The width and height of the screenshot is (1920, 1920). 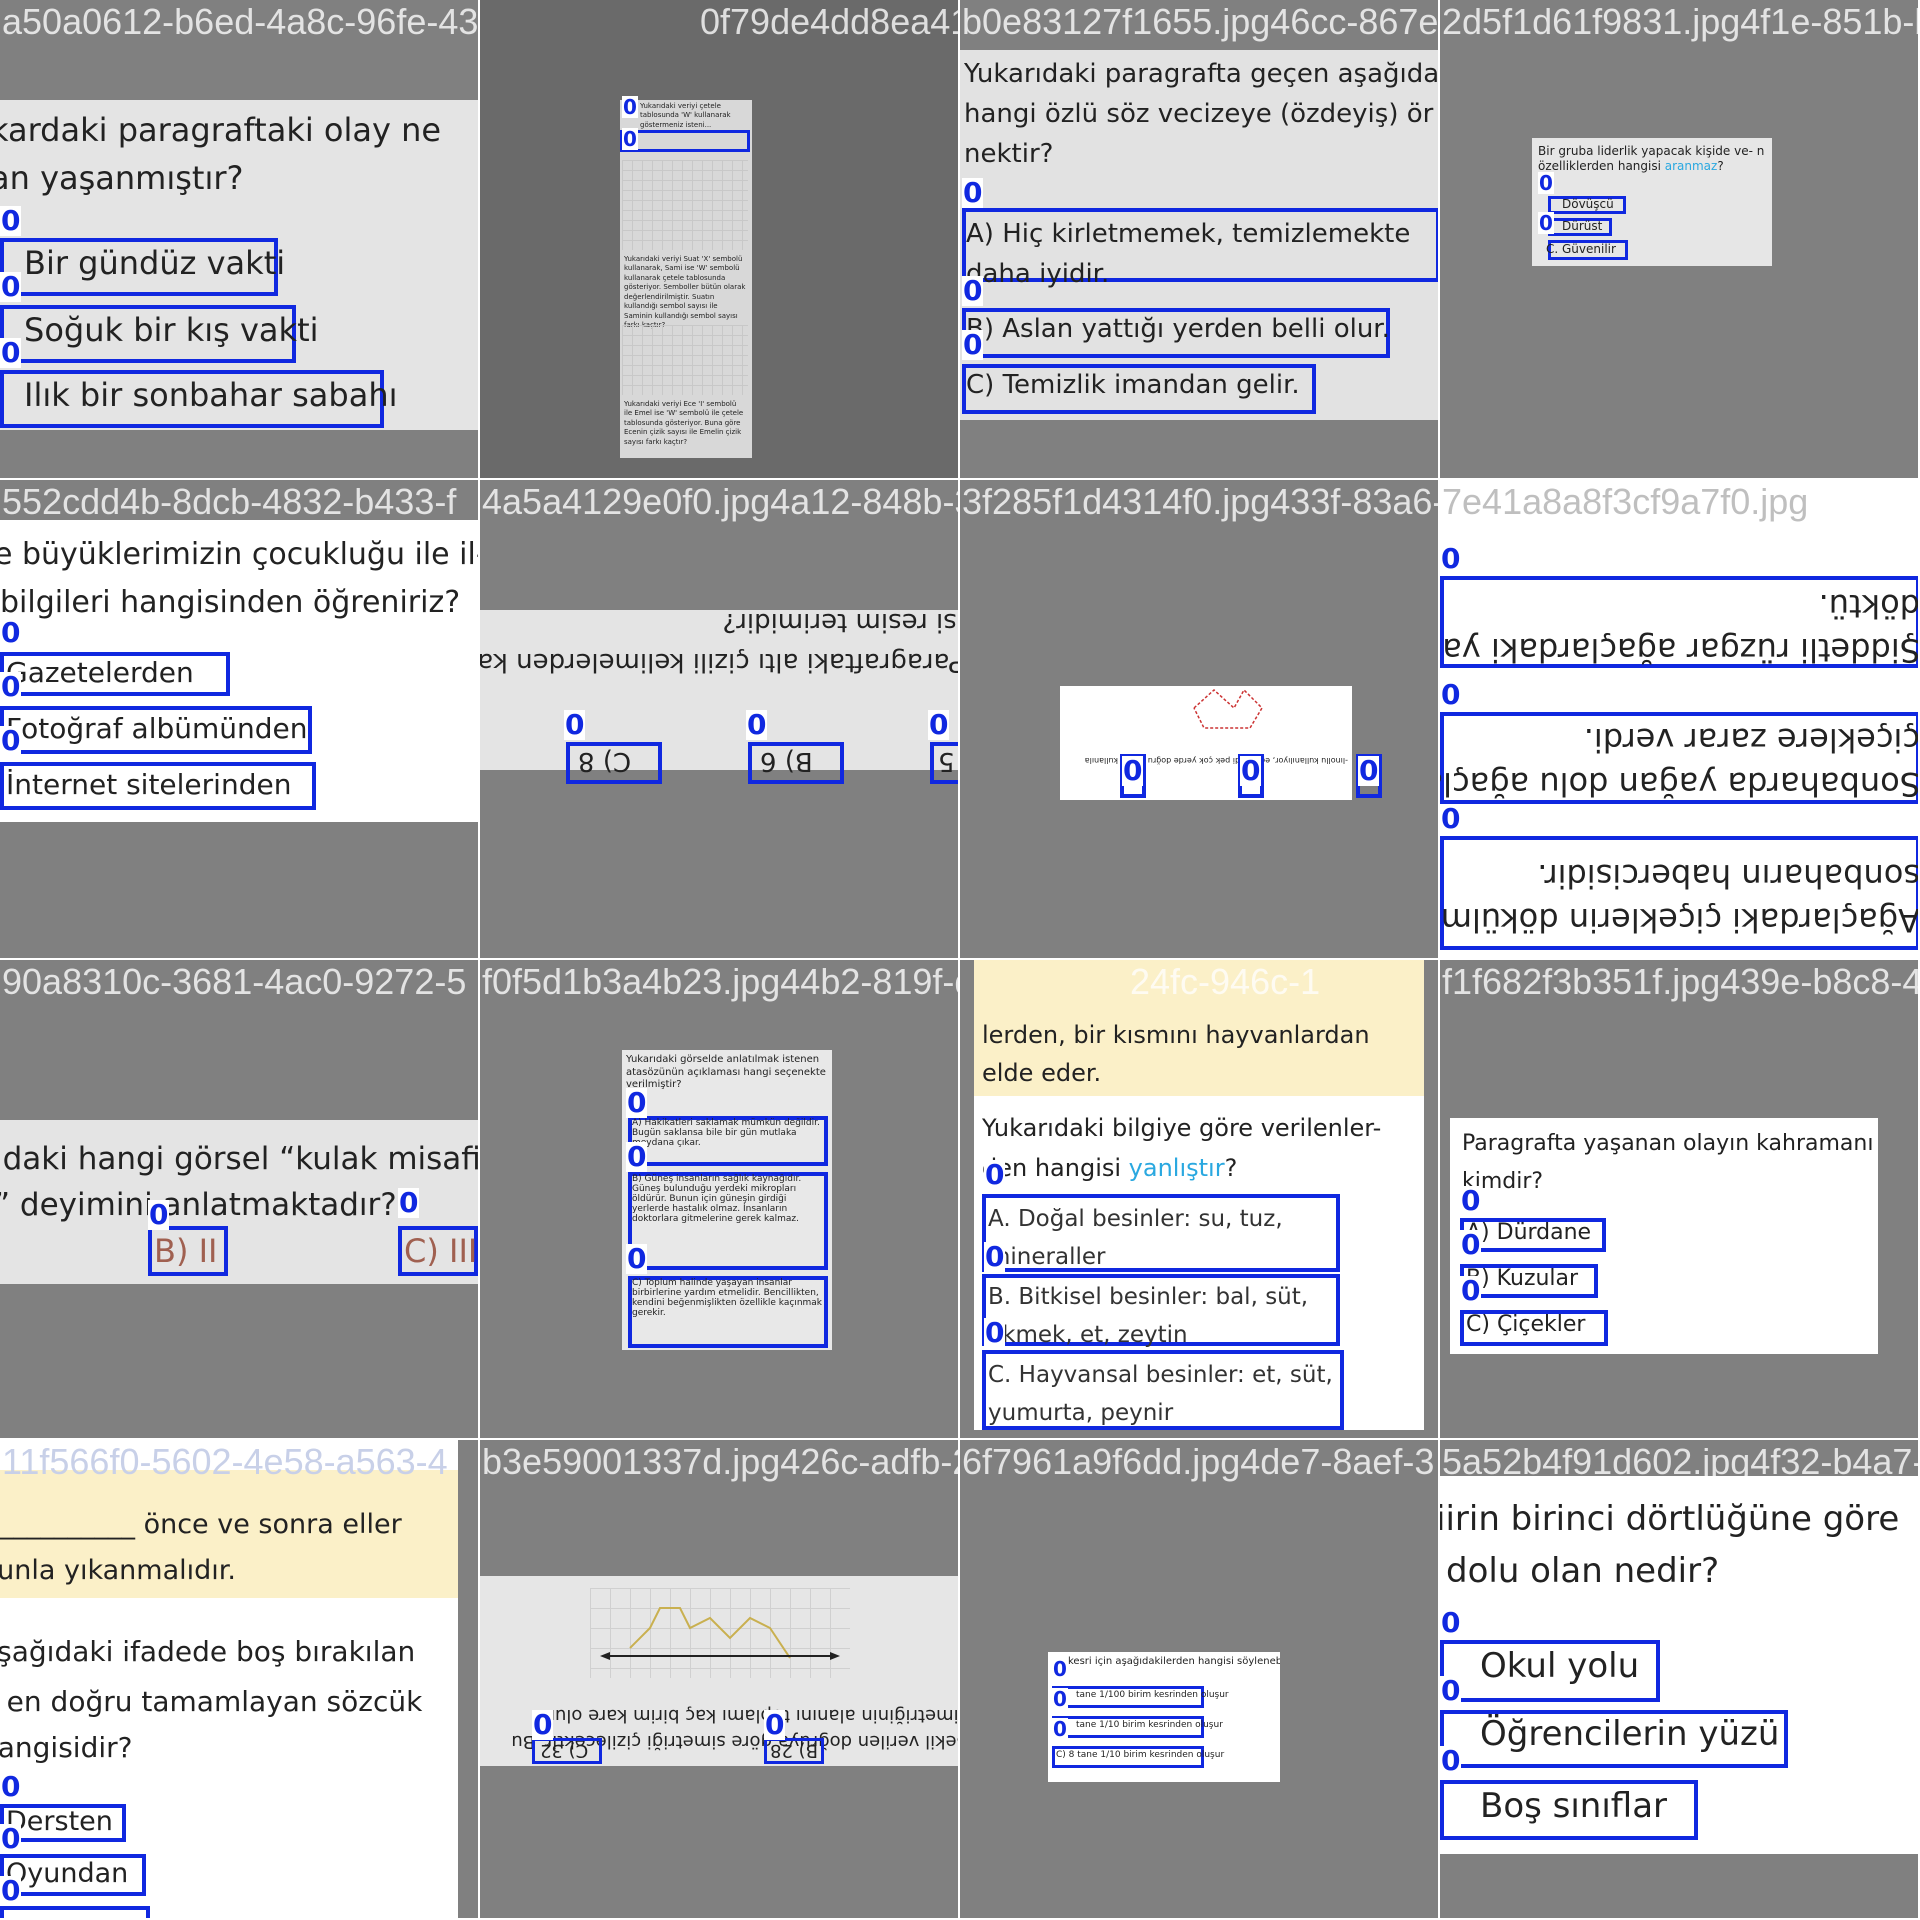 What do you see at coordinates (829, 21) in the screenshot?
I see `tile-filename: 0f79de4dd8ea419c.jpg` at bounding box center [829, 21].